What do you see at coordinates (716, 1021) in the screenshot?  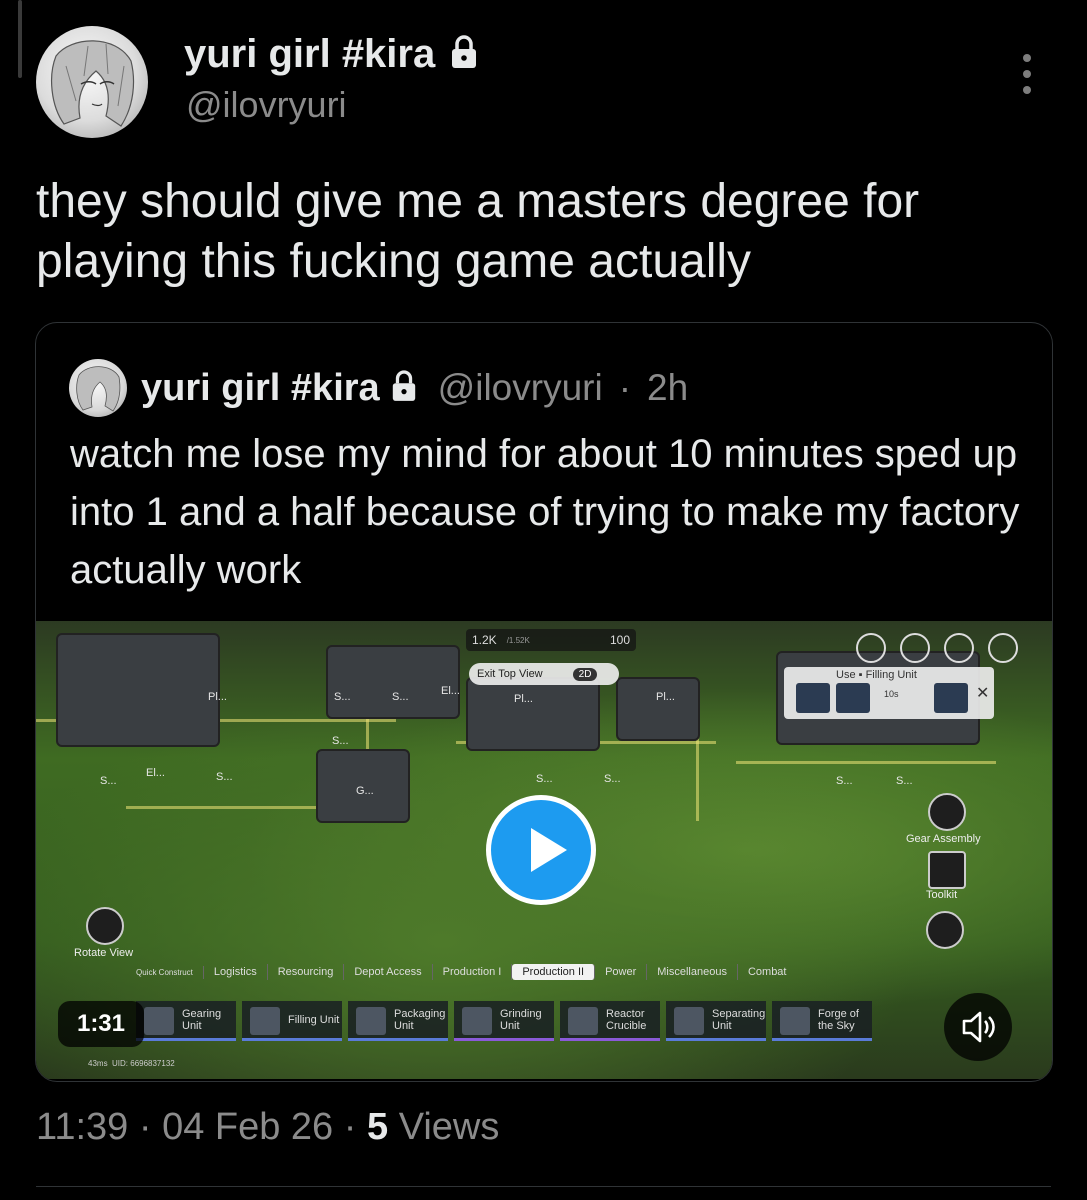 I see `unit-card: Separating Unit` at bounding box center [716, 1021].